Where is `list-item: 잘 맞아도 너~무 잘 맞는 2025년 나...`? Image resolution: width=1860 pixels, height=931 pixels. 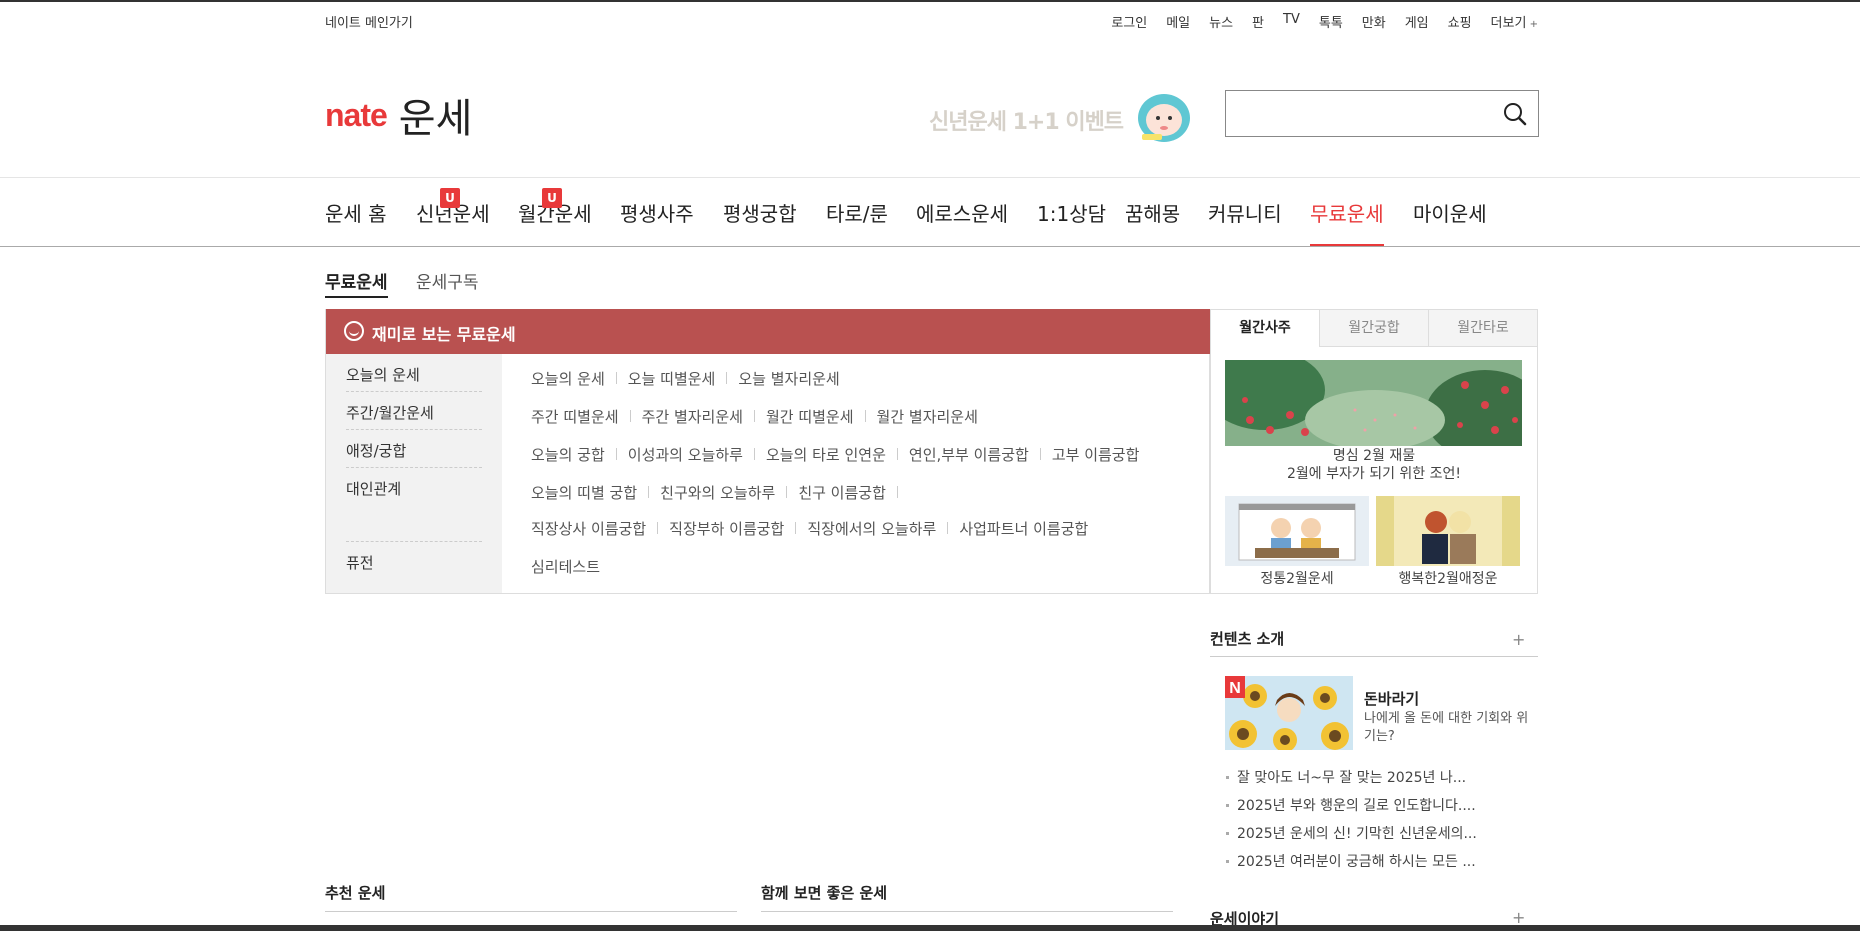 list-item: 잘 맞아도 너~무 잘 맞는 2025년 나... is located at coordinates (1380, 781).